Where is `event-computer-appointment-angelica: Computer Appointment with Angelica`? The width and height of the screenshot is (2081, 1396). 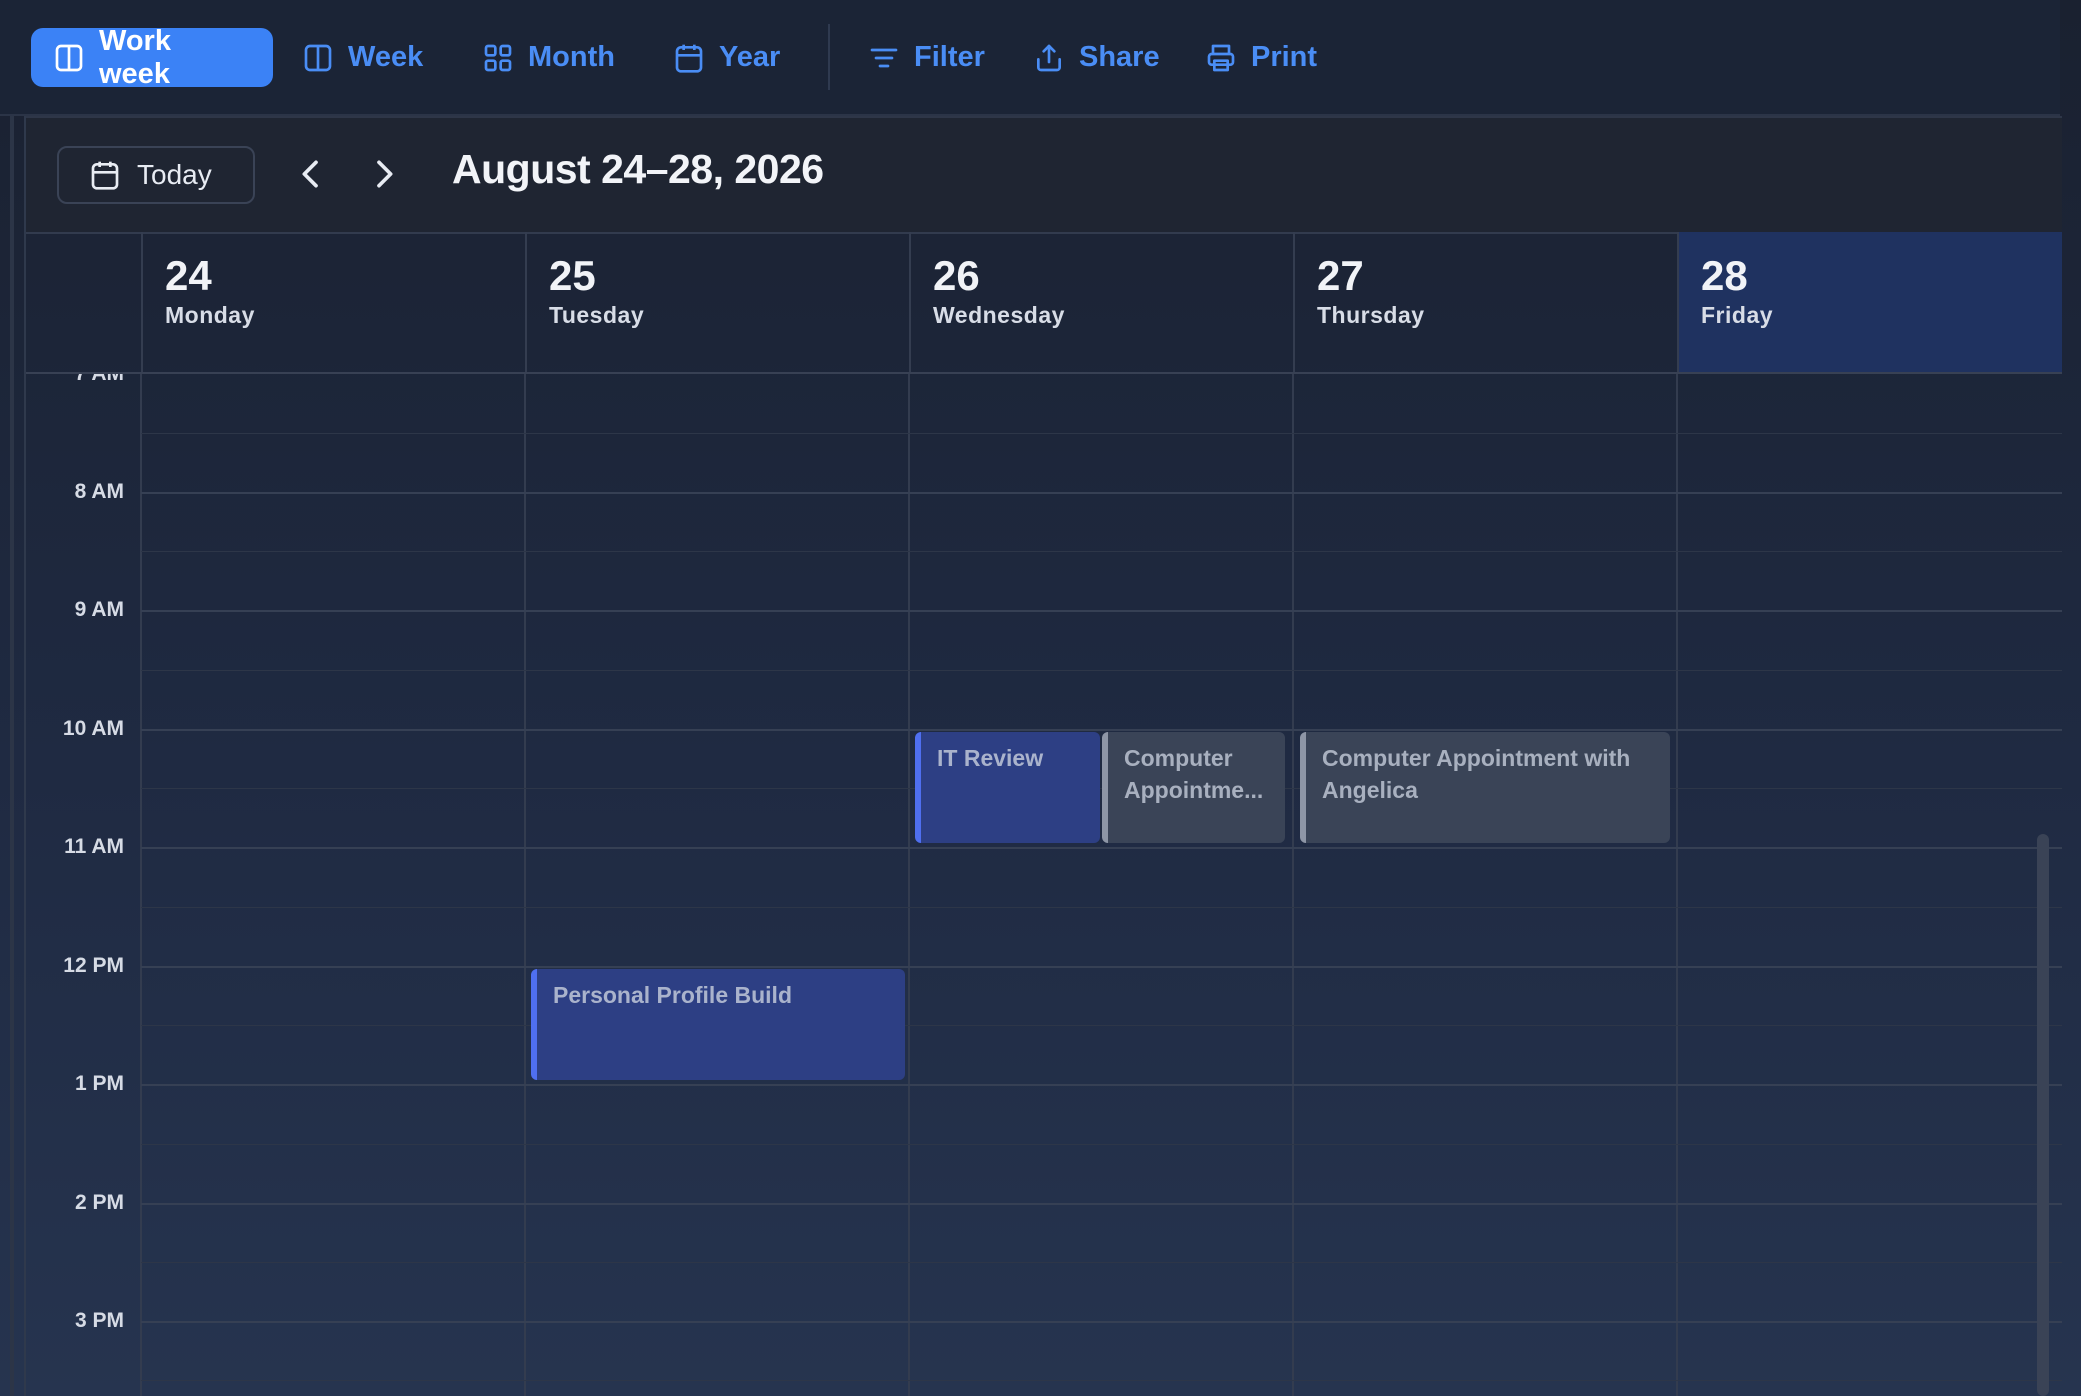 event-computer-appointment-angelica: Computer Appointment with Angelica is located at coordinates (1485, 787).